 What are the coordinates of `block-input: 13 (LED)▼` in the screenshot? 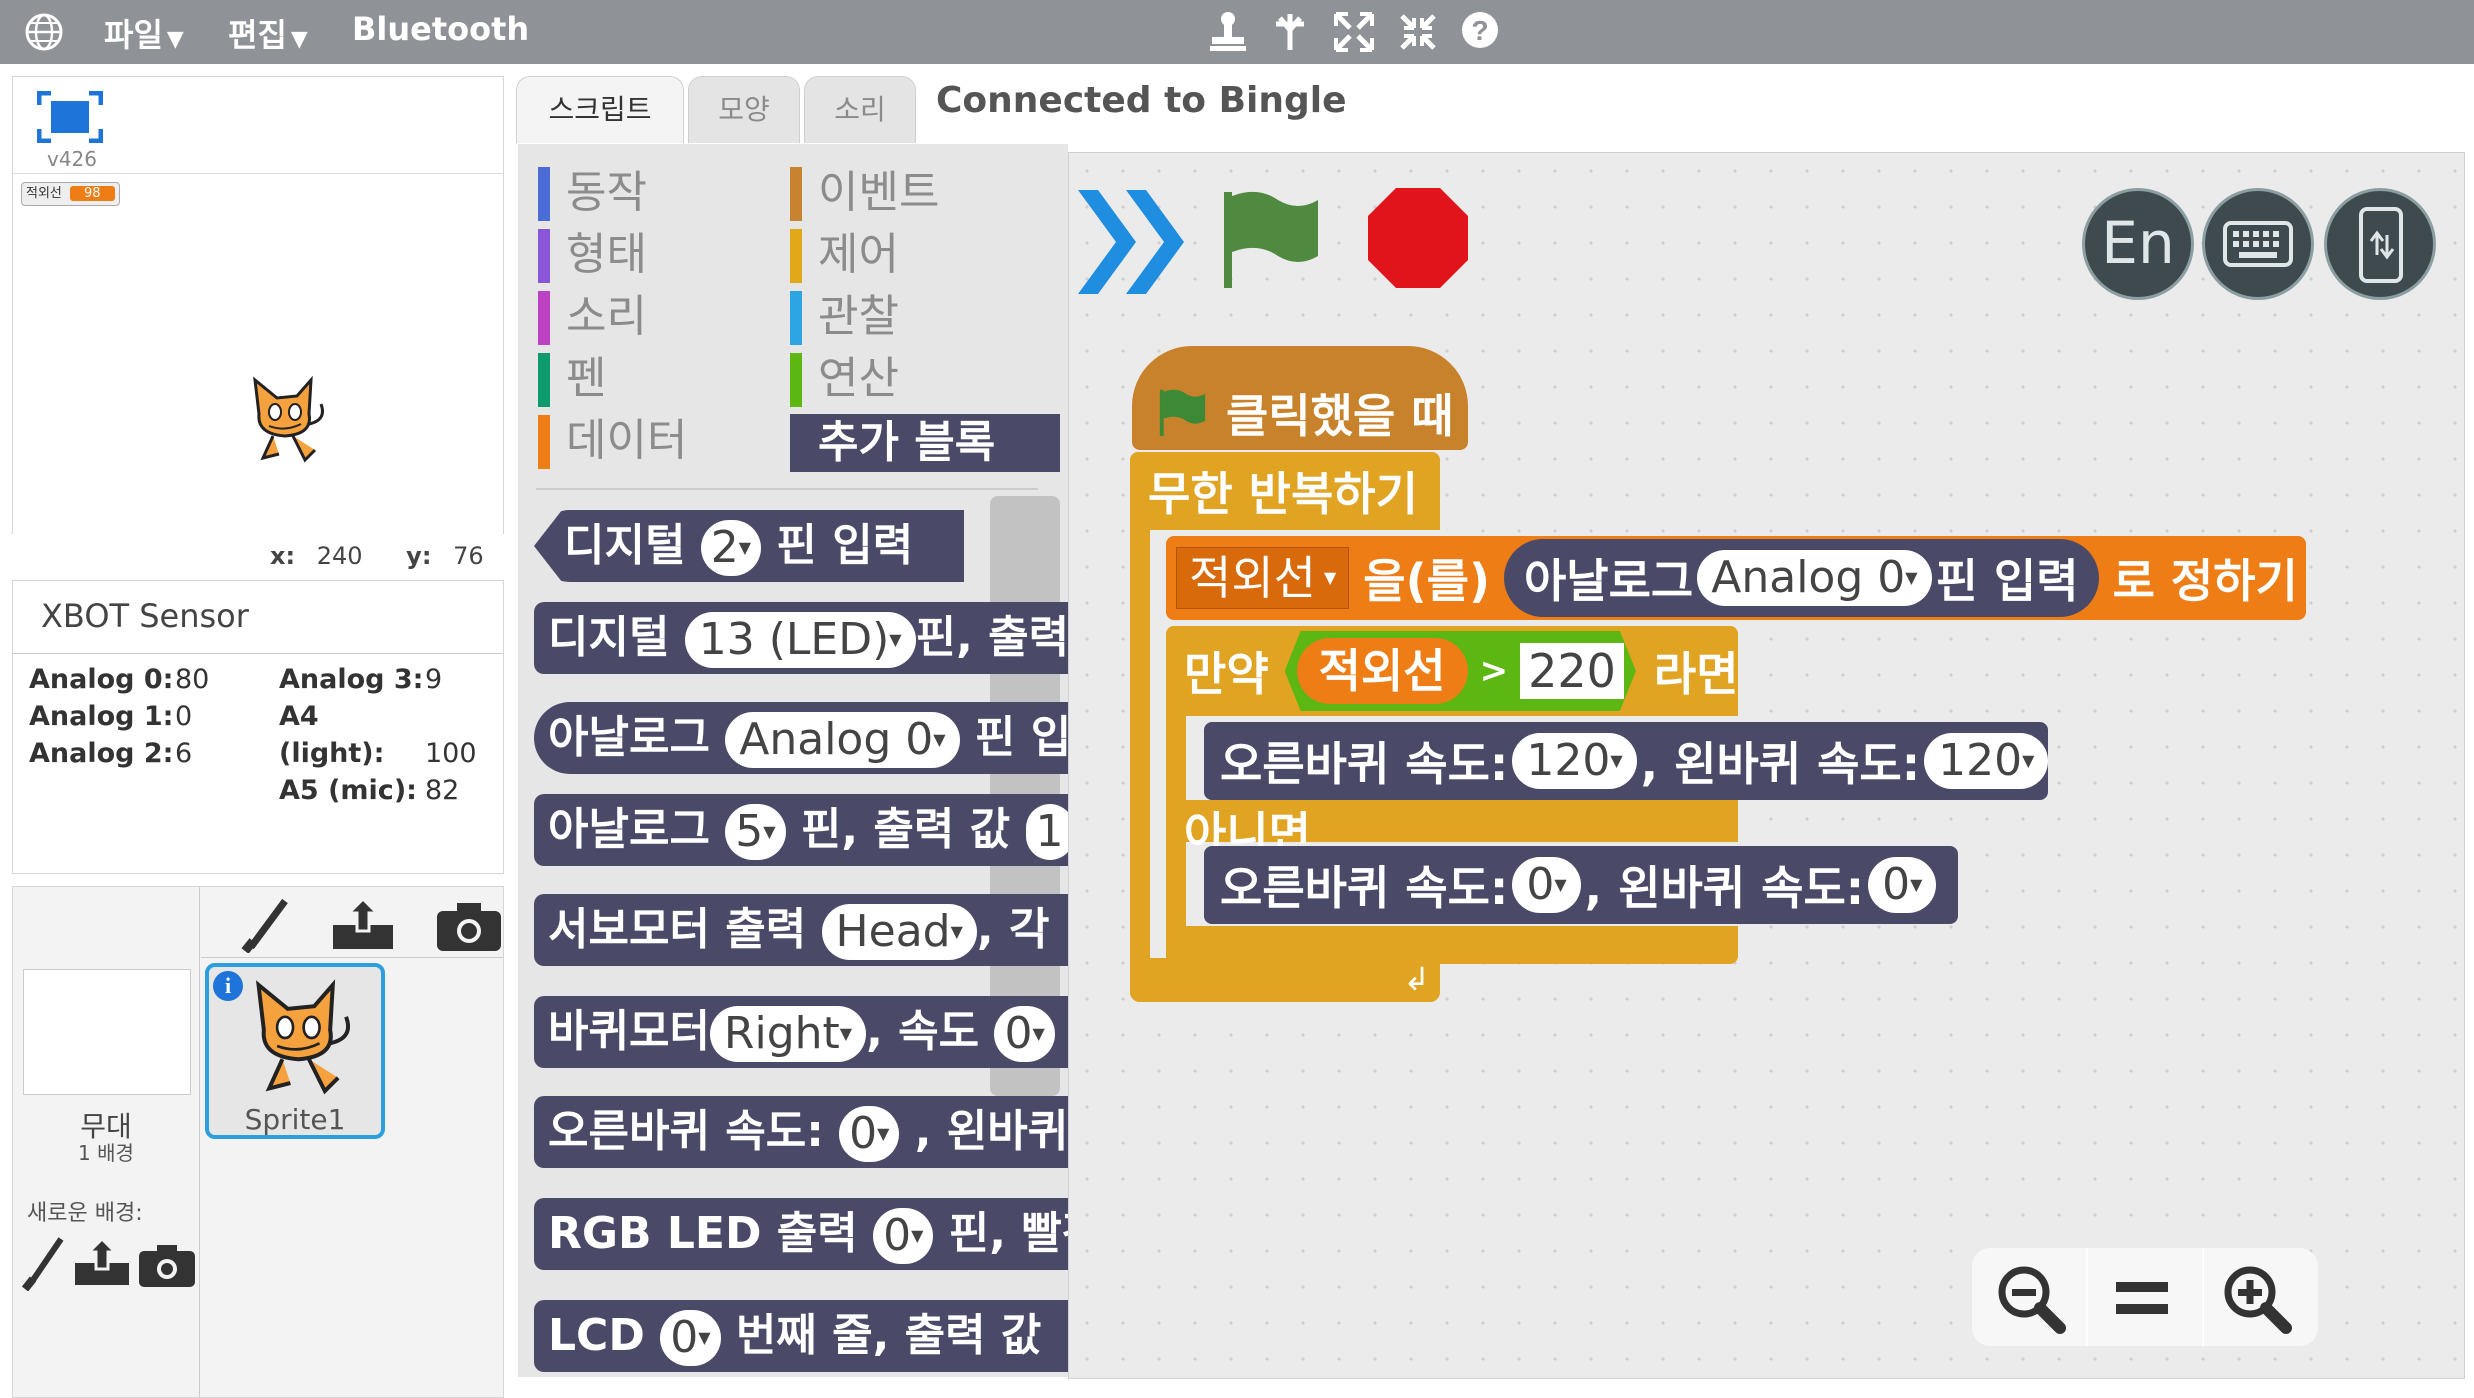 It's located at (800, 640).